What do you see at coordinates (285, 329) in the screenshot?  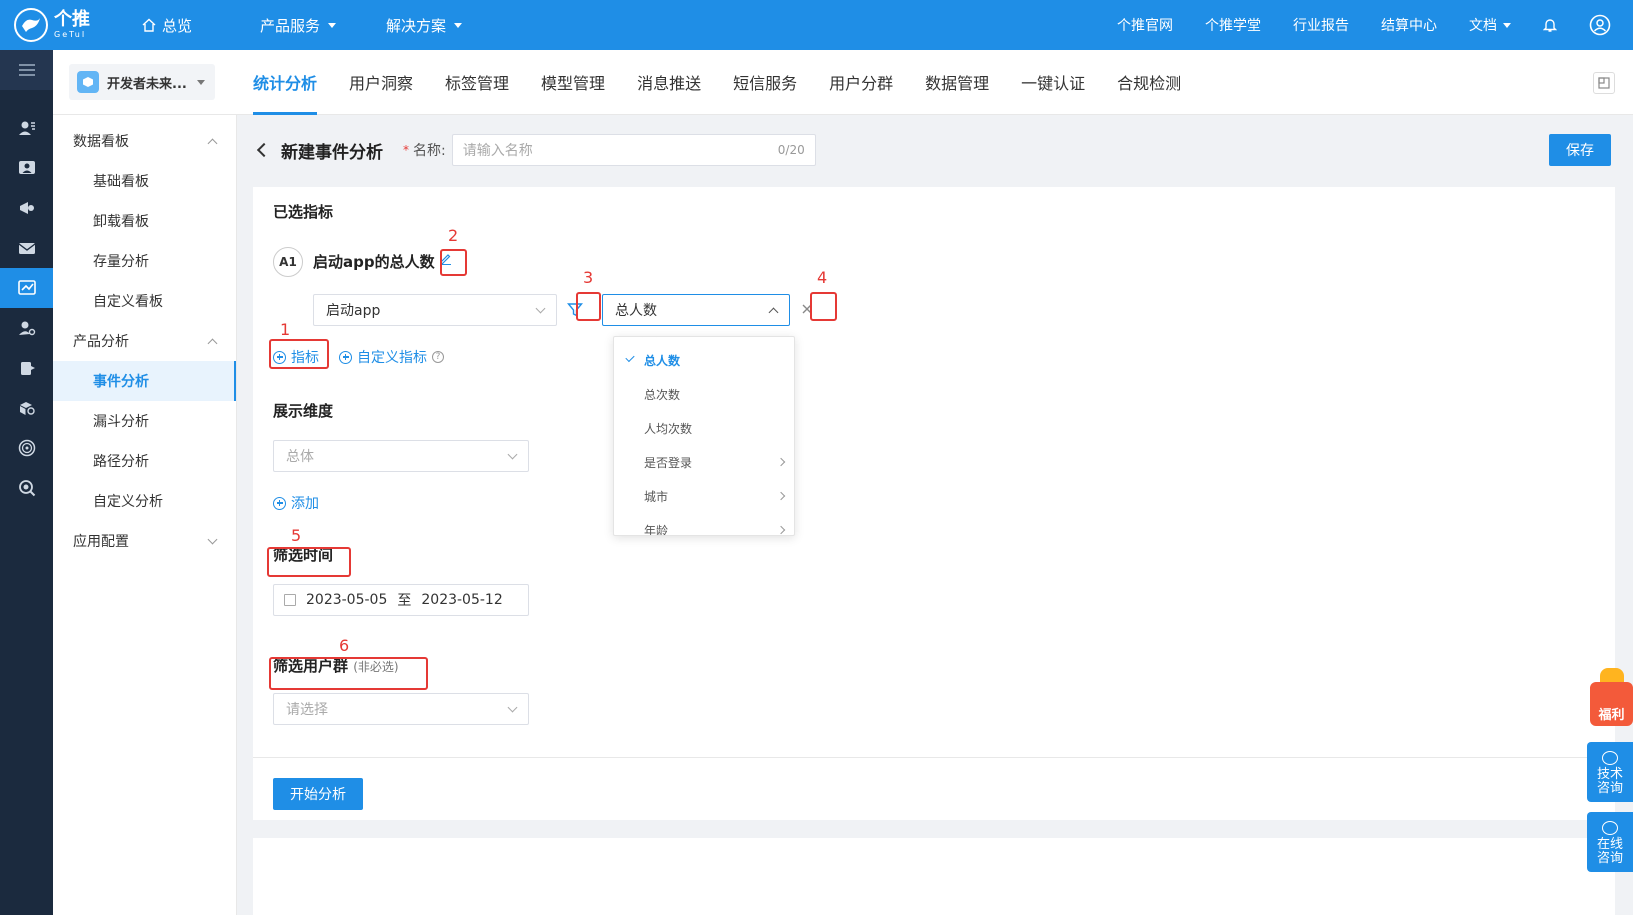 I see `annotation-number-1: 1` at bounding box center [285, 329].